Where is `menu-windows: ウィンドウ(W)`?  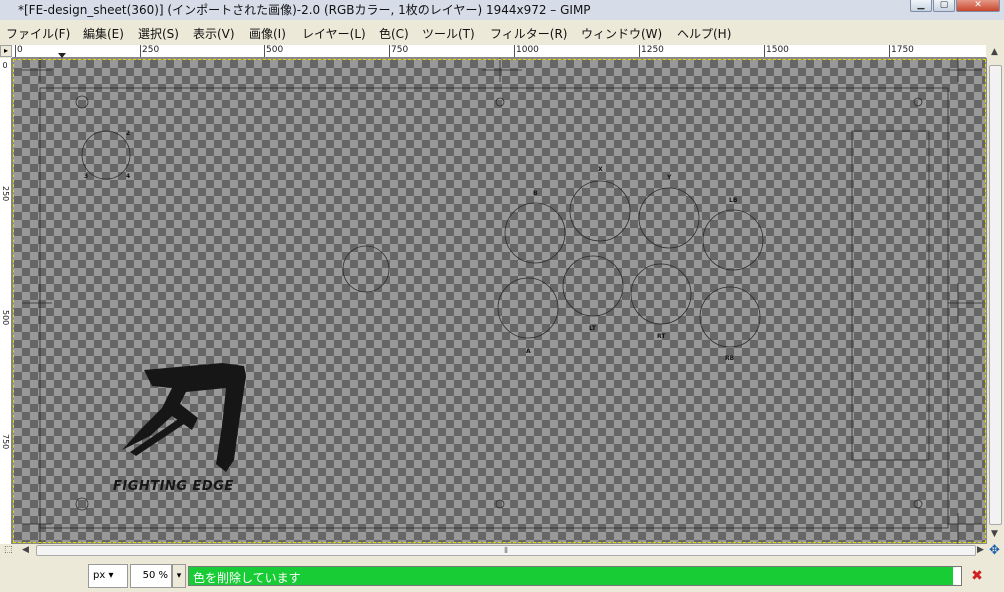 menu-windows: ウィンドウ(W) is located at coordinates (621, 33).